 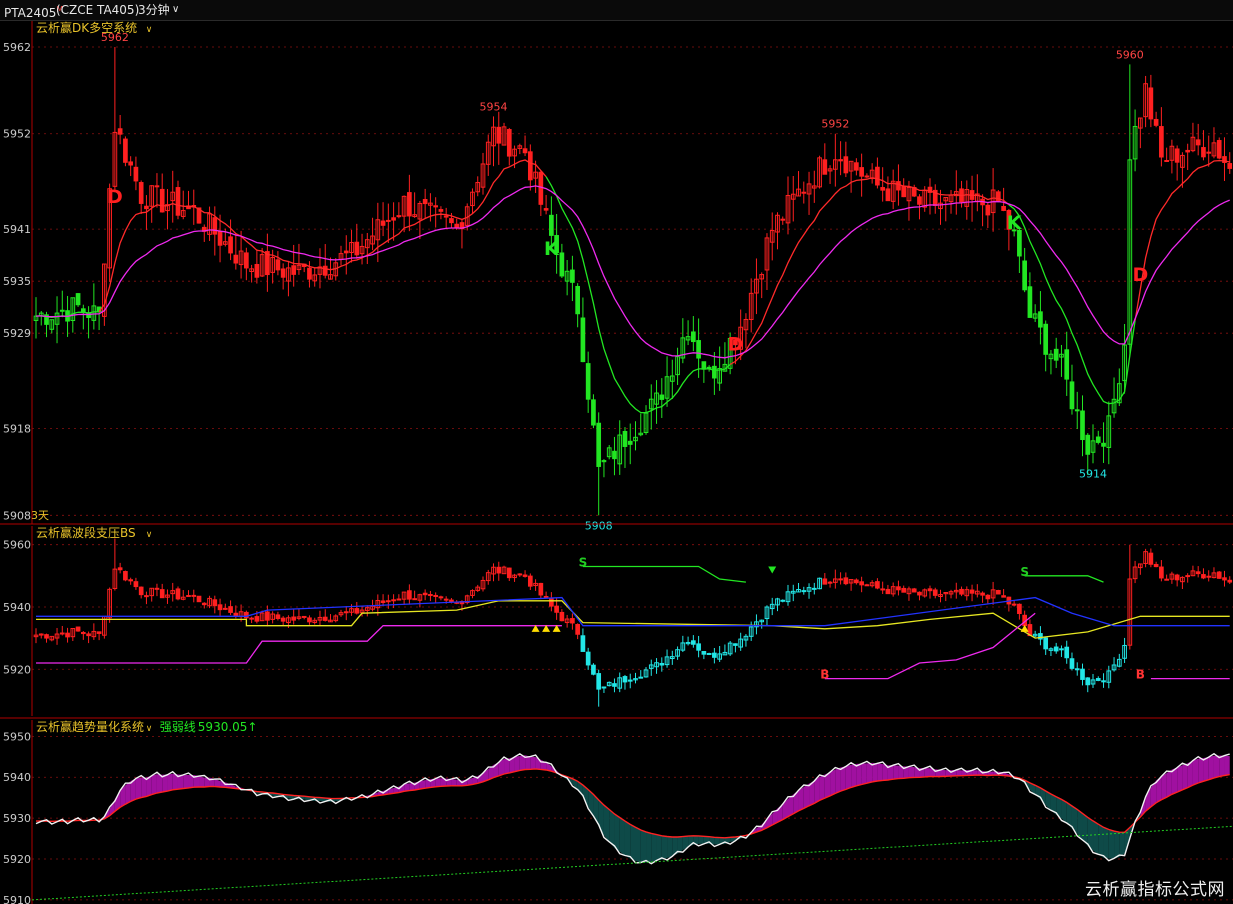 What do you see at coordinates (98, 10) in the screenshot?
I see `exchange-code: (CZCE TA405)` at bounding box center [98, 10].